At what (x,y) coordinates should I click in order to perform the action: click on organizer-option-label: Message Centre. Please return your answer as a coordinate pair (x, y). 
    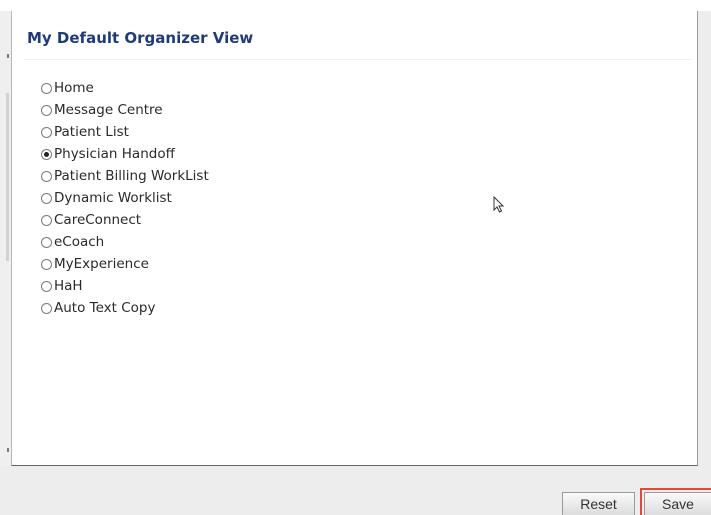
    Looking at the image, I should click on (108, 110).